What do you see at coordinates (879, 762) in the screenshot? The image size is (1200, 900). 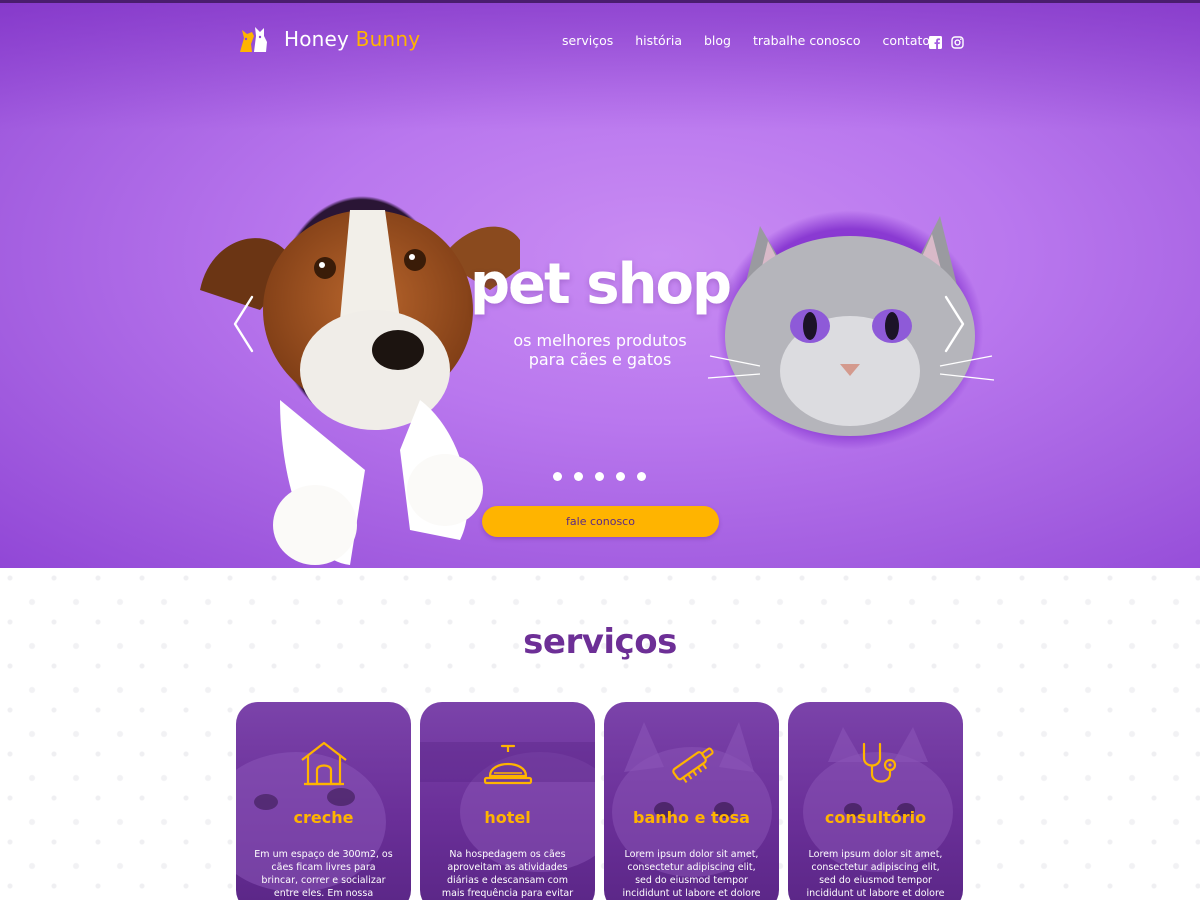 I see `stethoscope-icon` at bounding box center [879, 762].